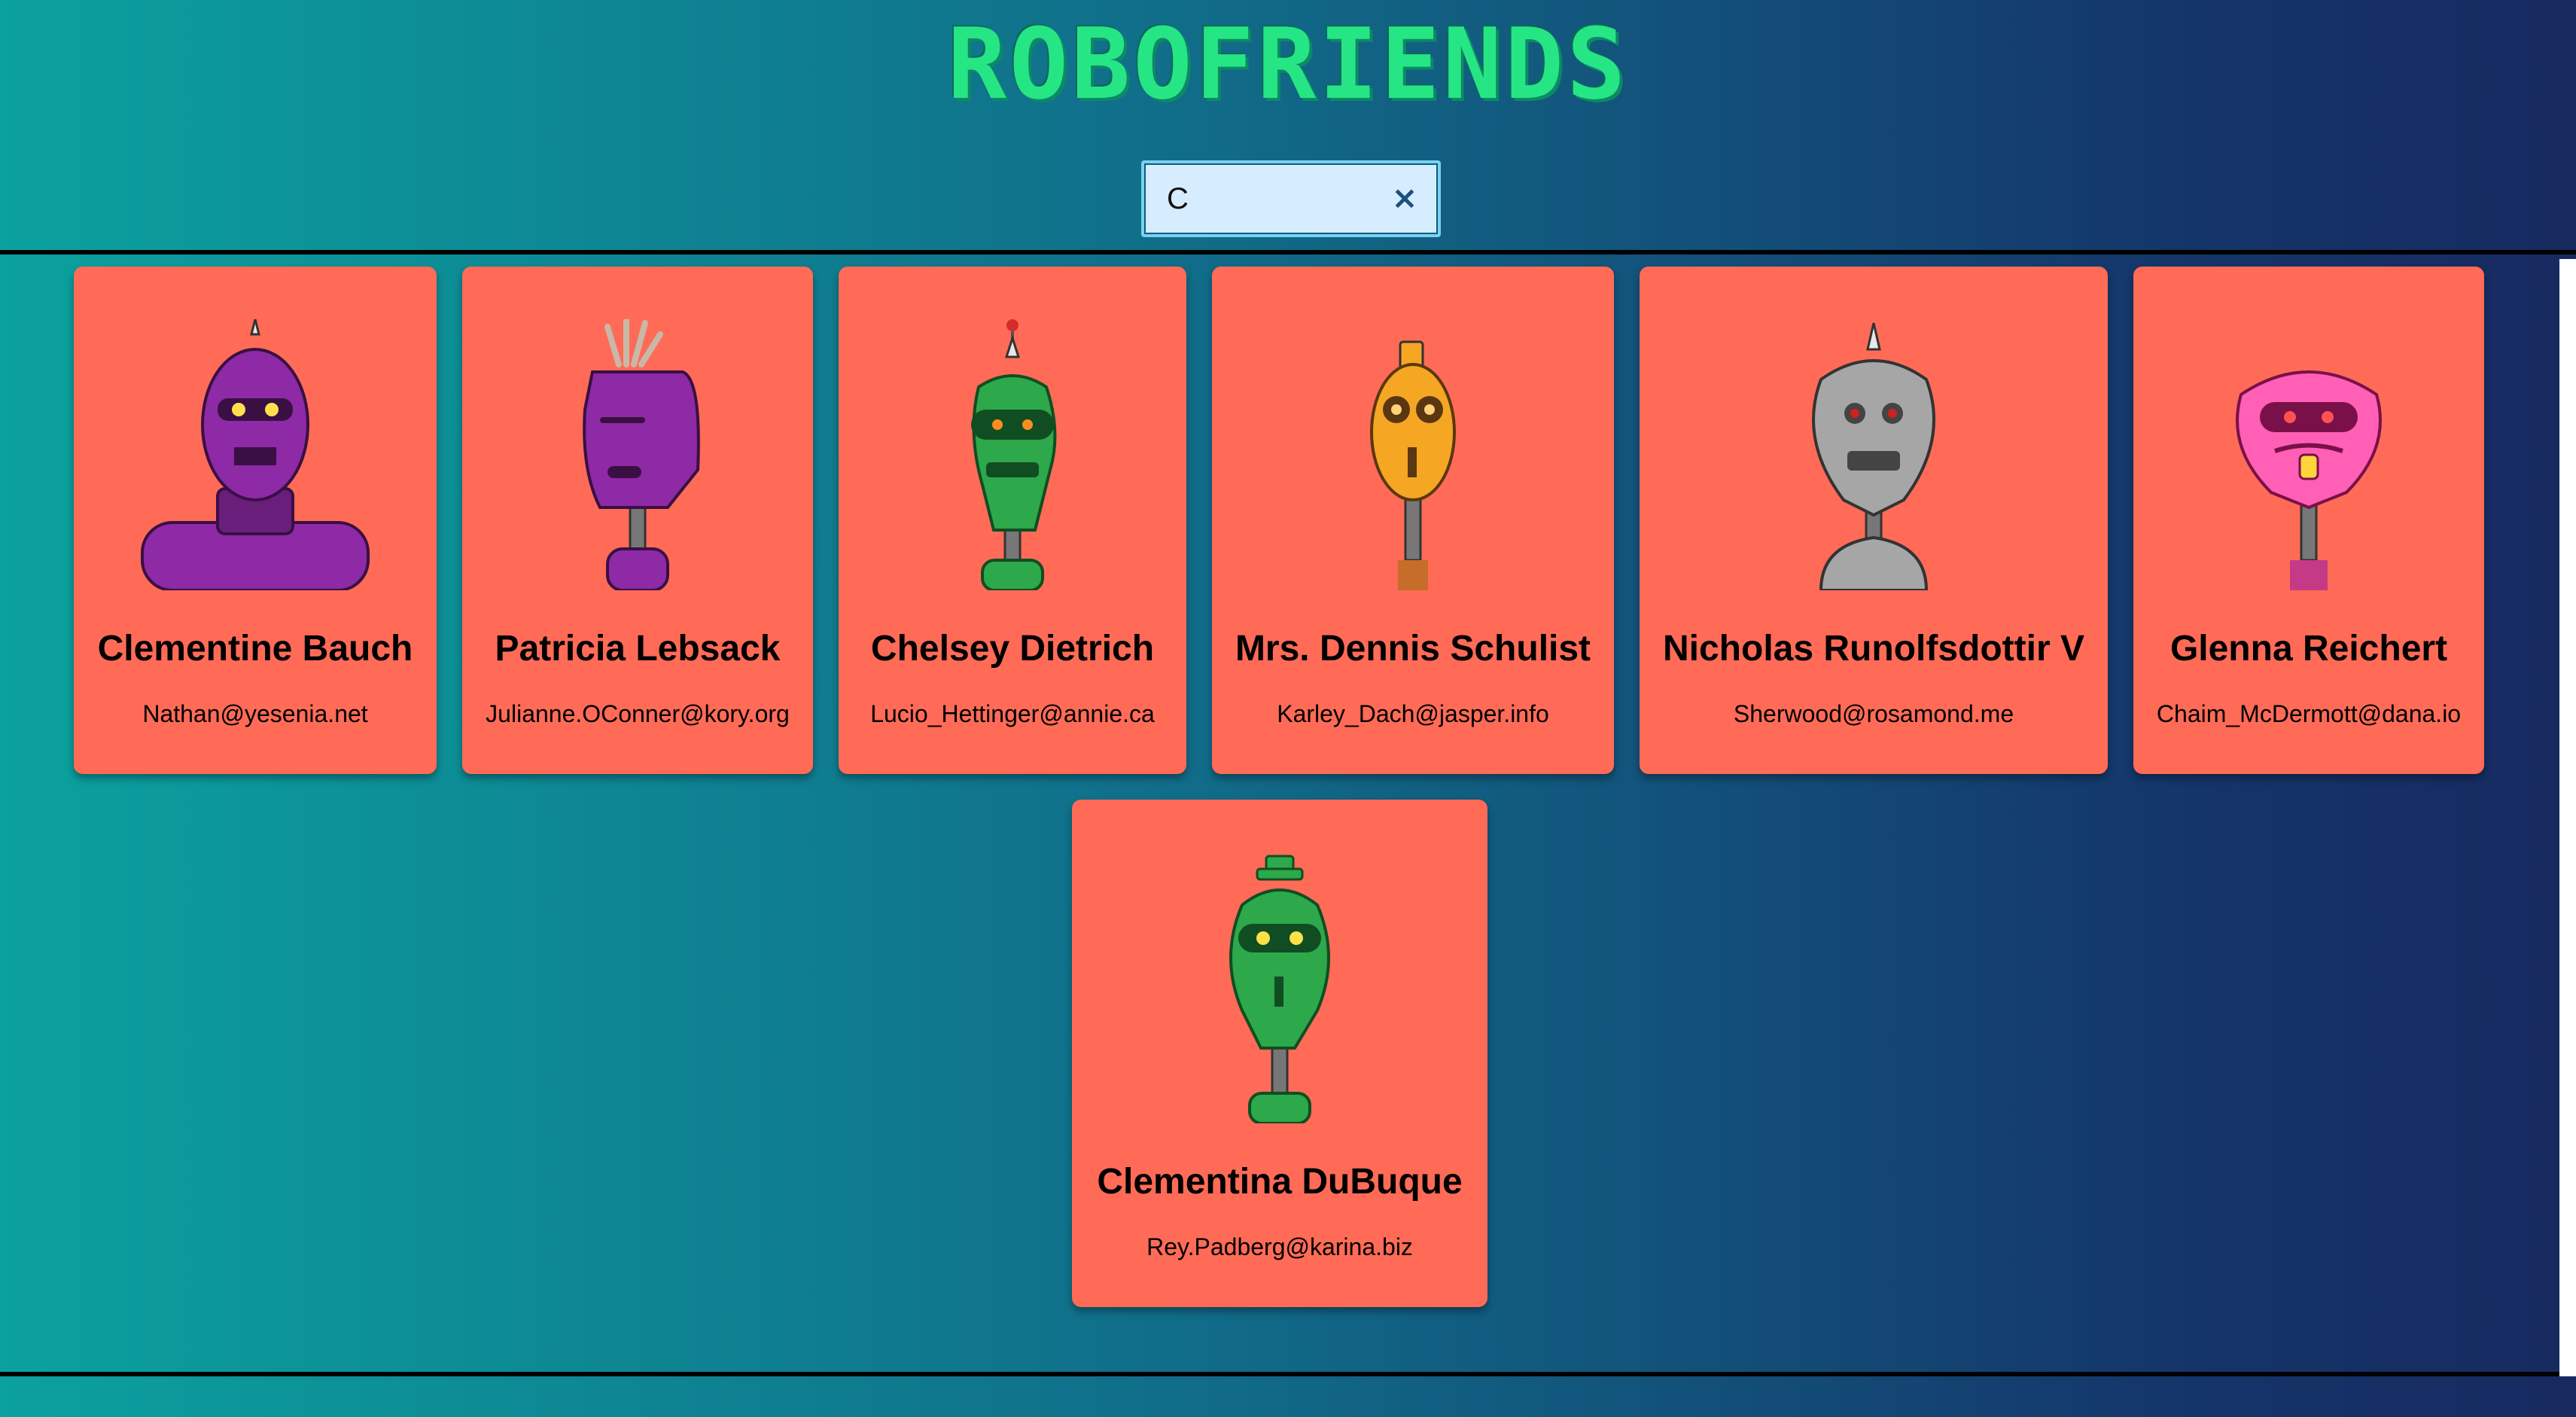  What do you see at coordinates (1413, 713) in the screenshot?
I see `robot-email: Karley_Dach@jasper.info` at bounding box center [1413, 713].